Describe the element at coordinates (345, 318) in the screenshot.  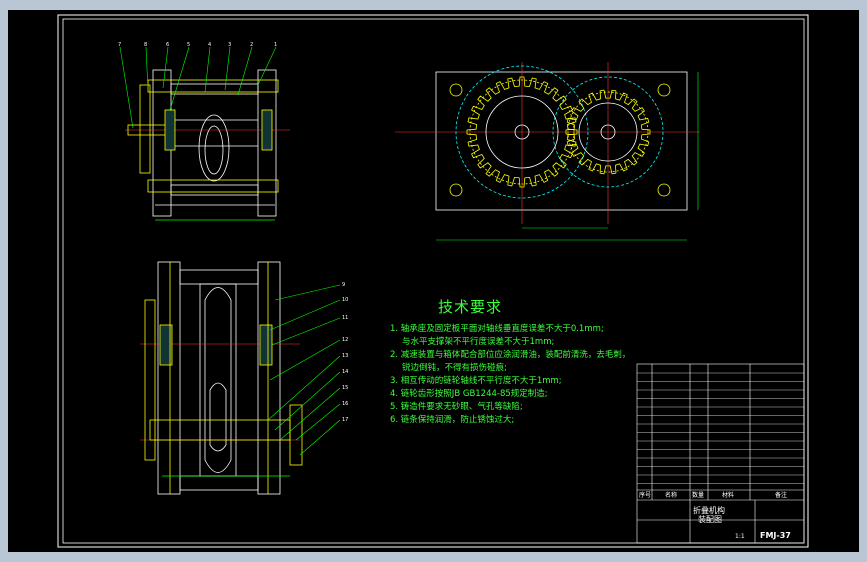
I see `svg-text: 11` at that location.